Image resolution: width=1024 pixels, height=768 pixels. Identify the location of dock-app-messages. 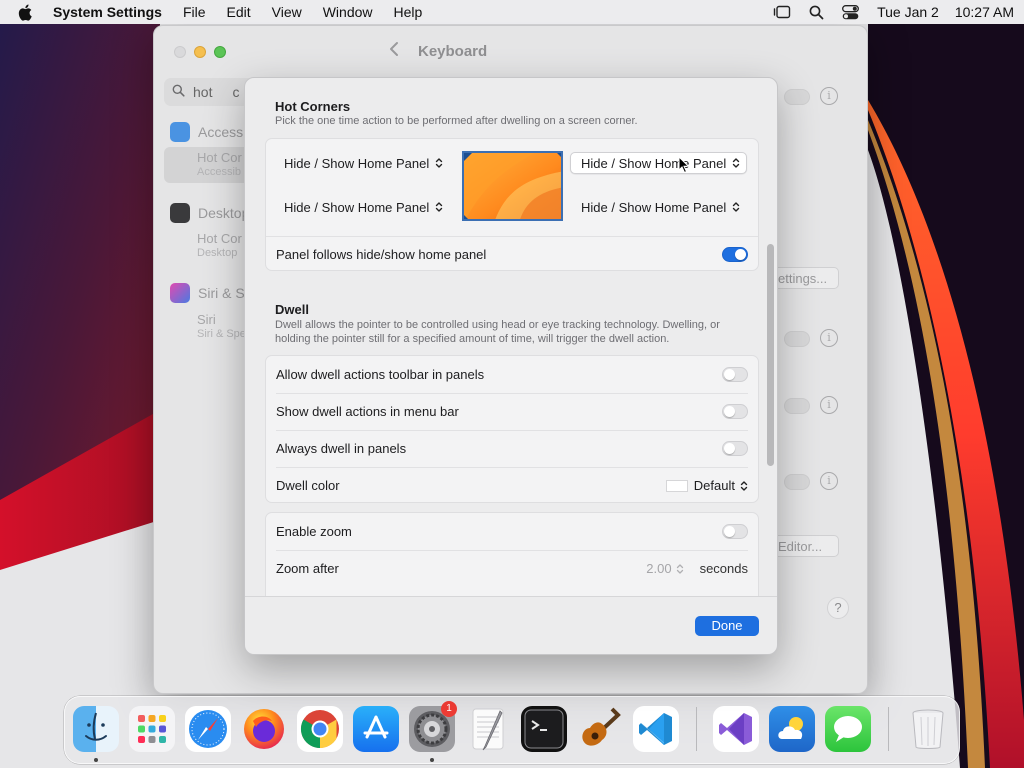
(848, 729).